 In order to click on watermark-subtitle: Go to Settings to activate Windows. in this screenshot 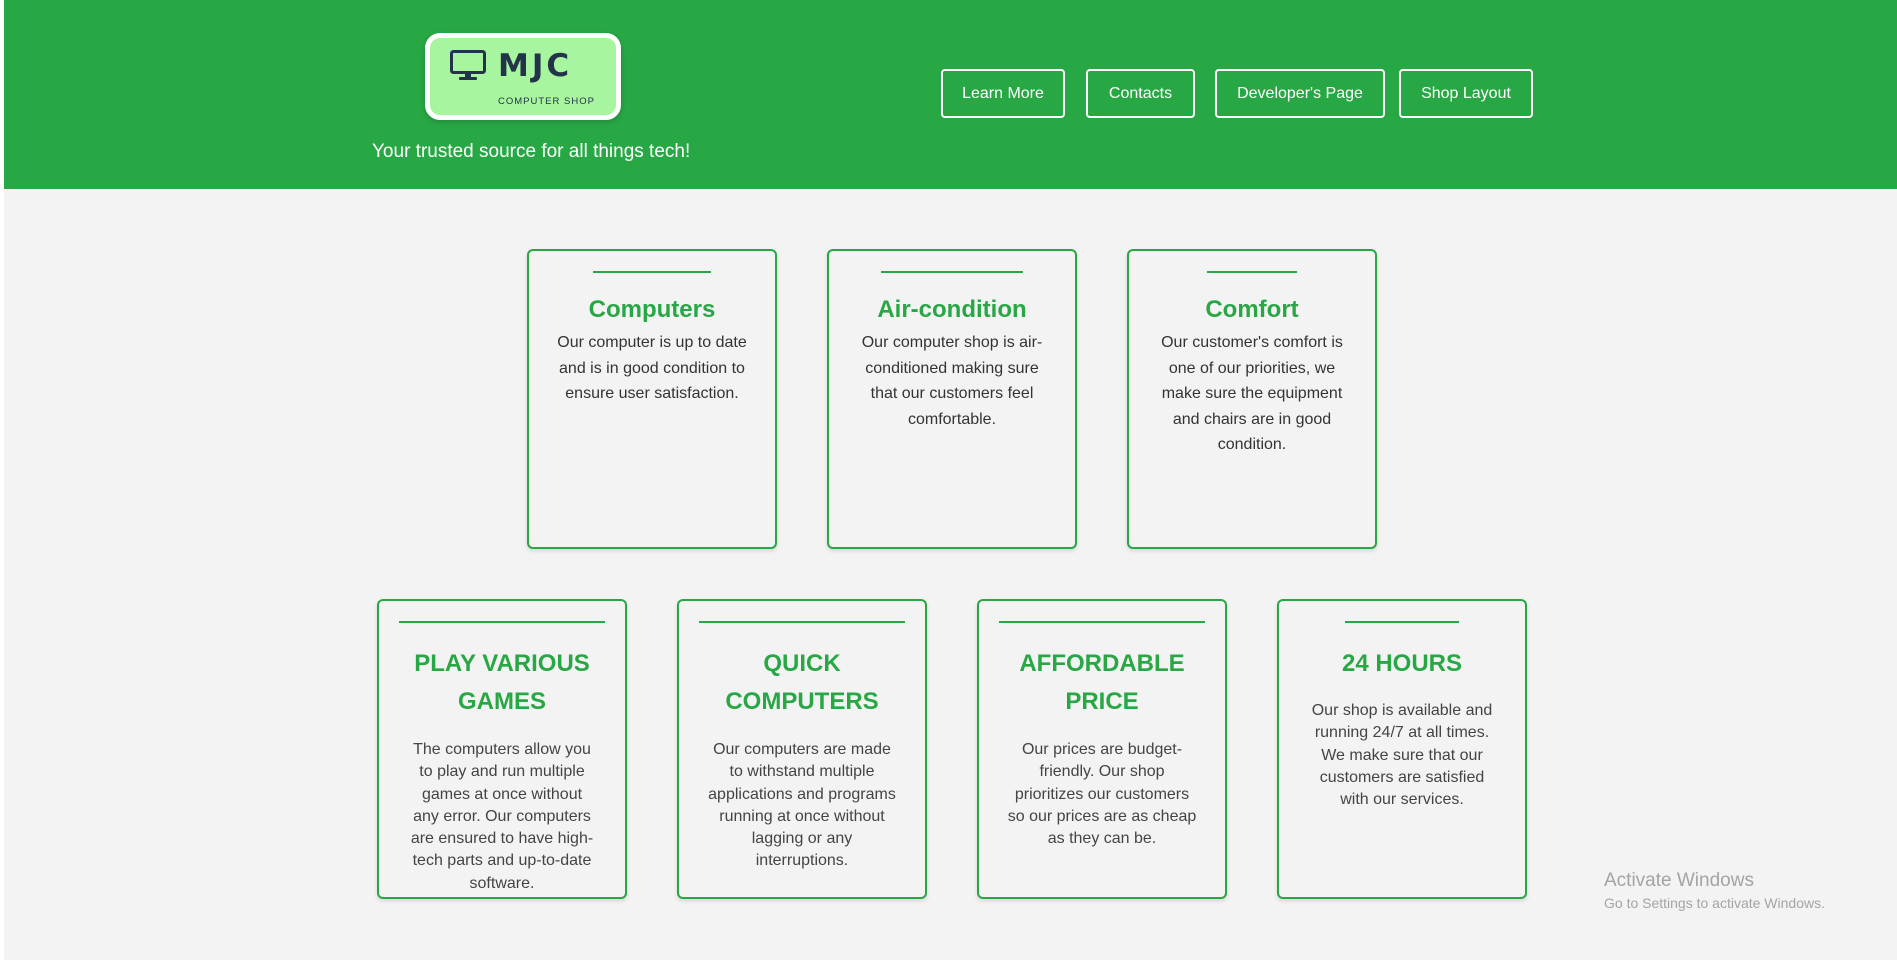, I will do `click(1714, 903)`.